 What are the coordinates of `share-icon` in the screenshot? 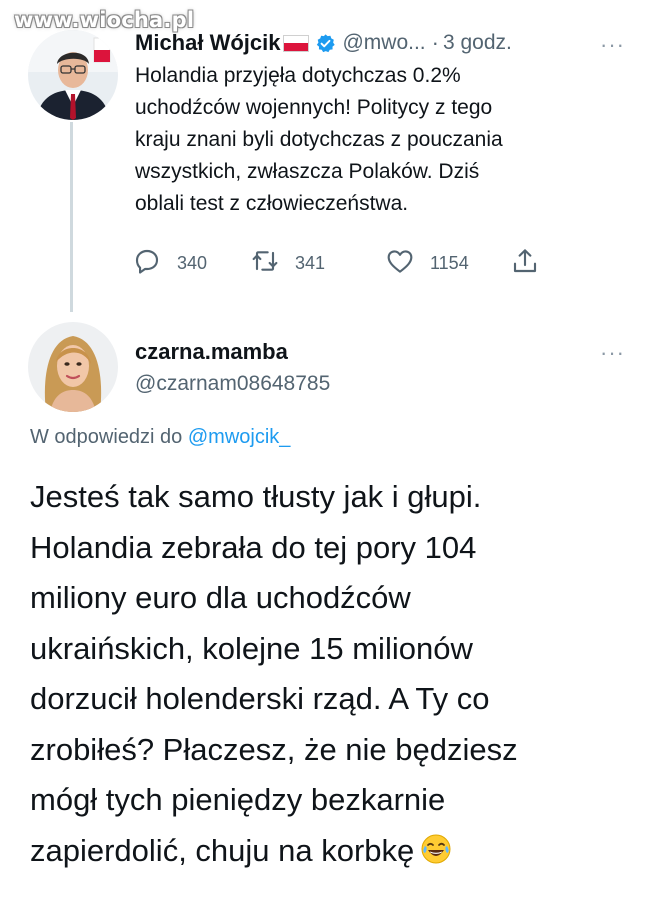 It's located at (525, 263).